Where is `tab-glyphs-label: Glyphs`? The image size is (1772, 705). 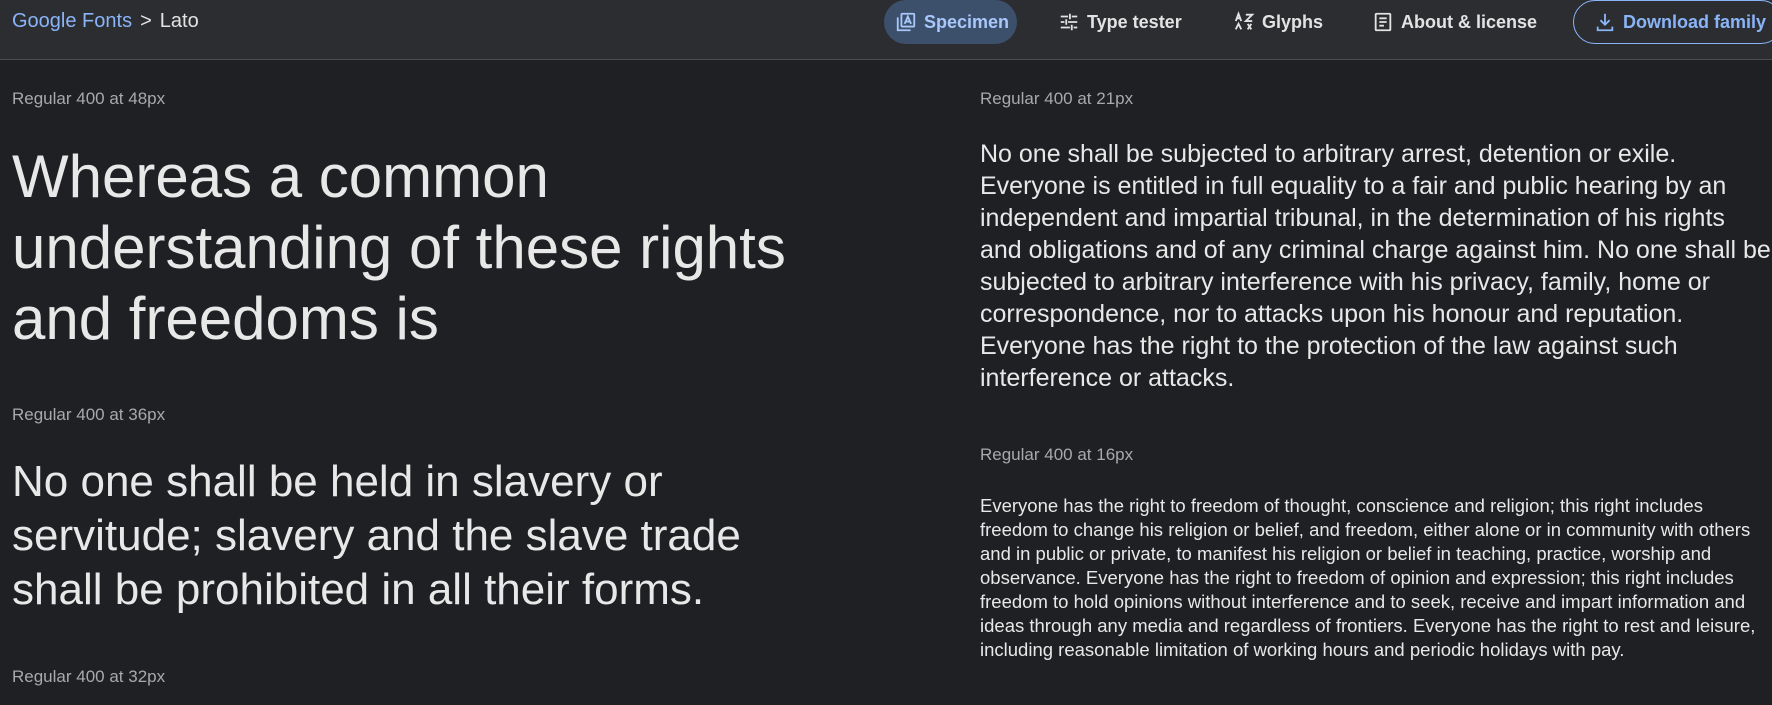
tab-glyphs-label: Glyphs is located at coordinates (1293, 21).